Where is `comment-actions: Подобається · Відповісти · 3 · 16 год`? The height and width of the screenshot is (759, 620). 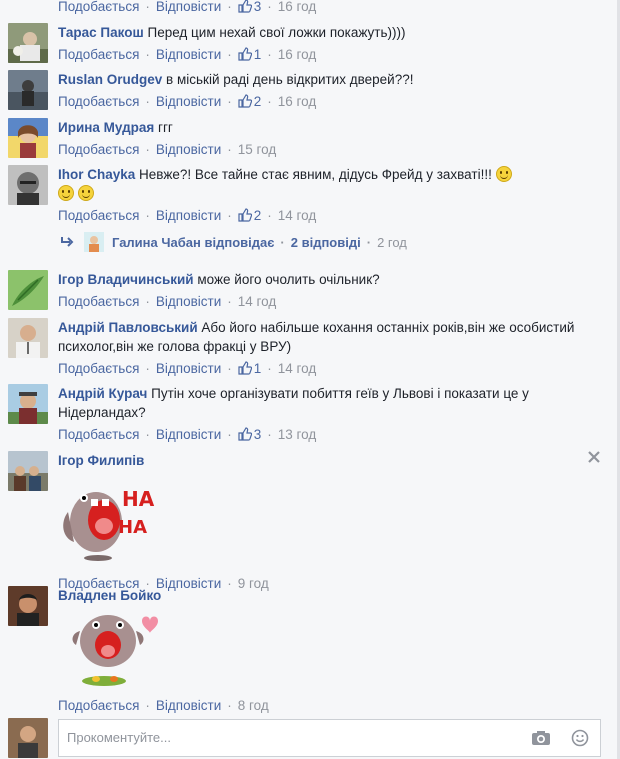
comment-actions: Подобається · Відповісти · 3 · 16 год is located at coordinates (187, 7).